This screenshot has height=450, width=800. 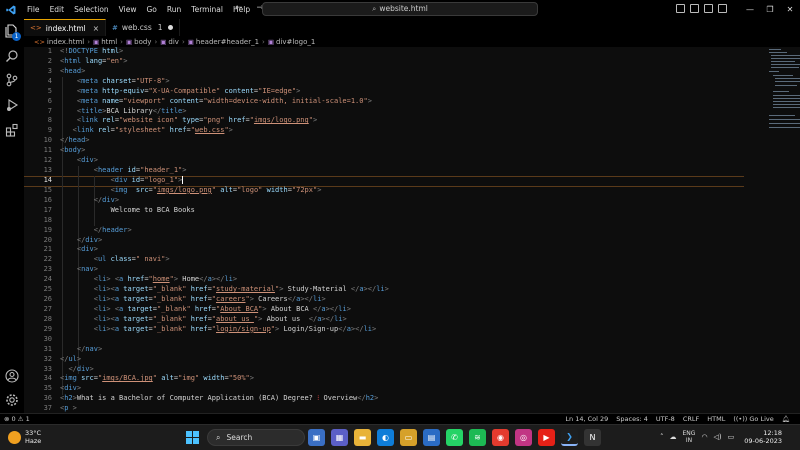 I want to click on line-number: 19, so click(x=47, y=229).